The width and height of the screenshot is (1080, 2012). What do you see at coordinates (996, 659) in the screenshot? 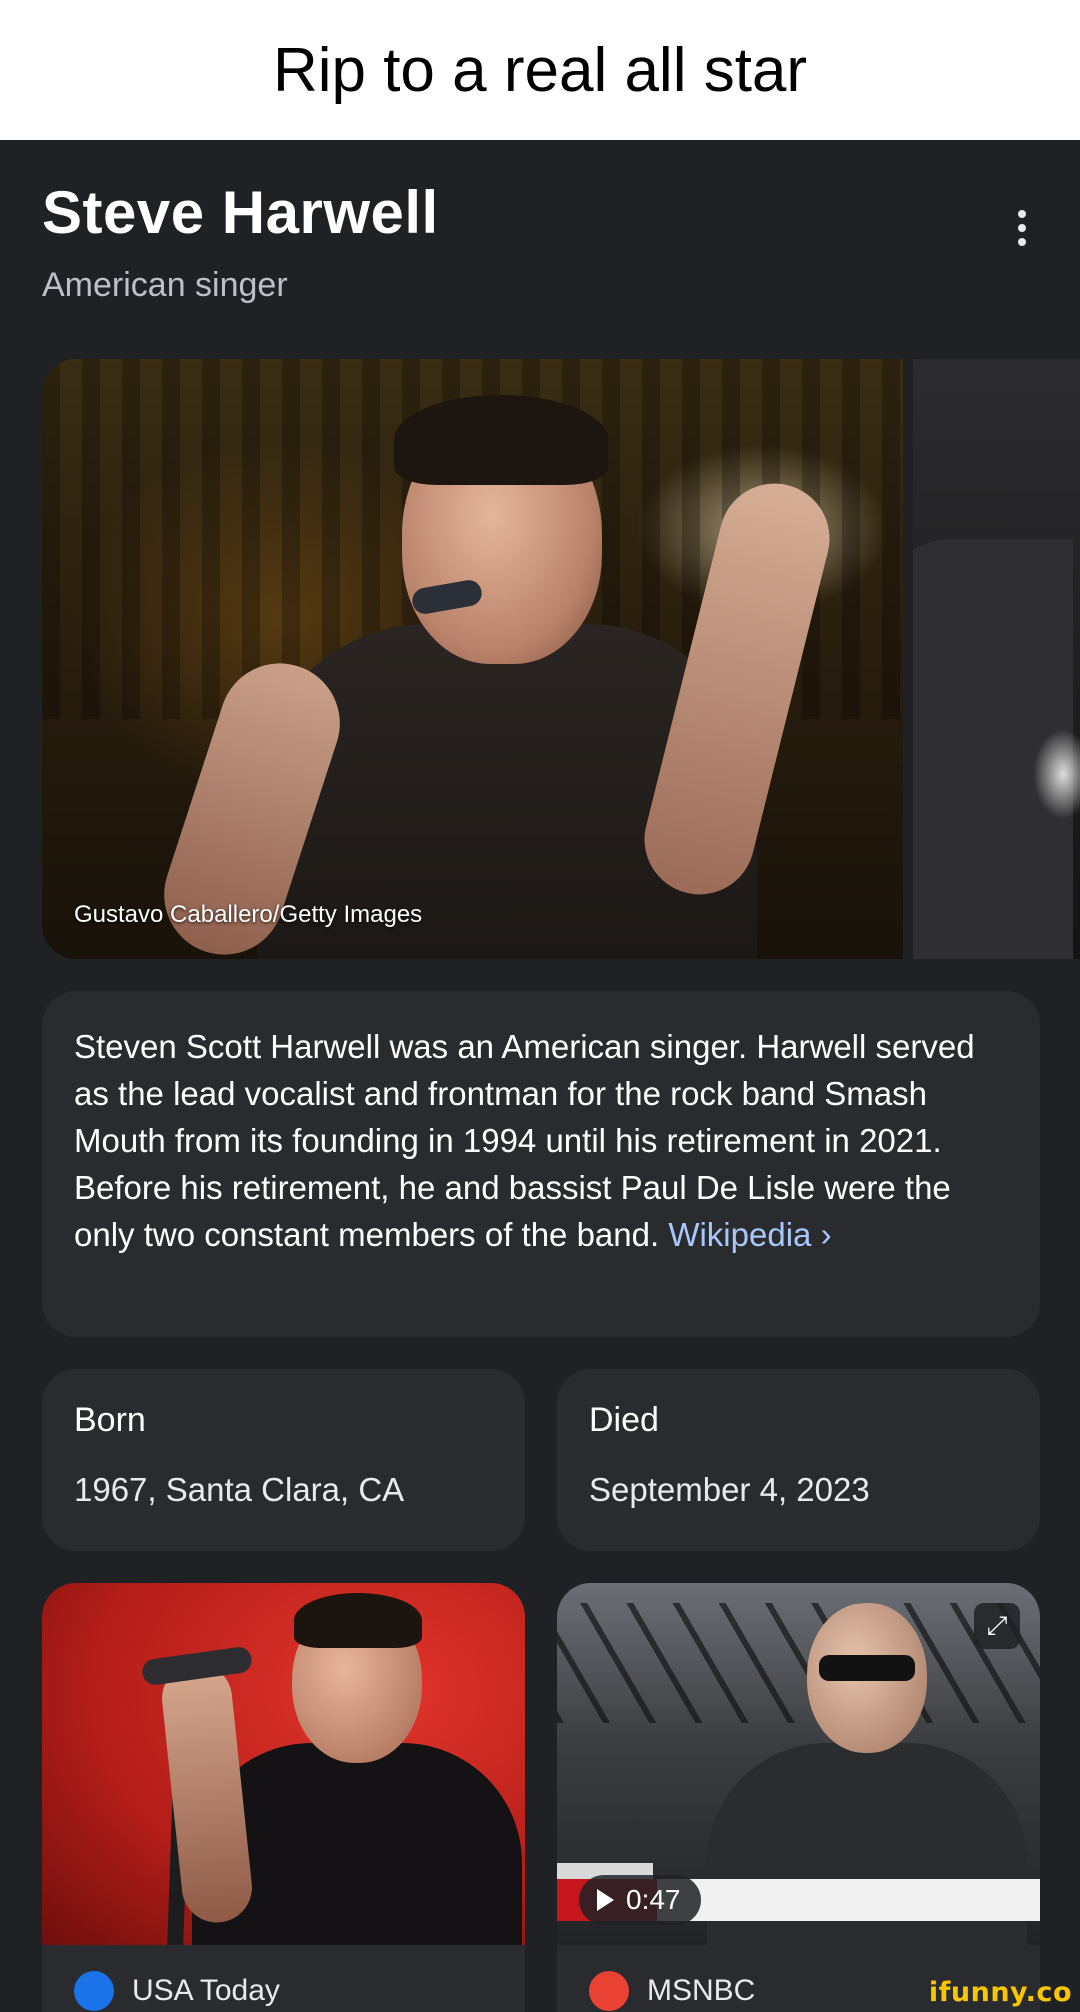
I see `next-carousel-photo` at bounding box center [996, 659].